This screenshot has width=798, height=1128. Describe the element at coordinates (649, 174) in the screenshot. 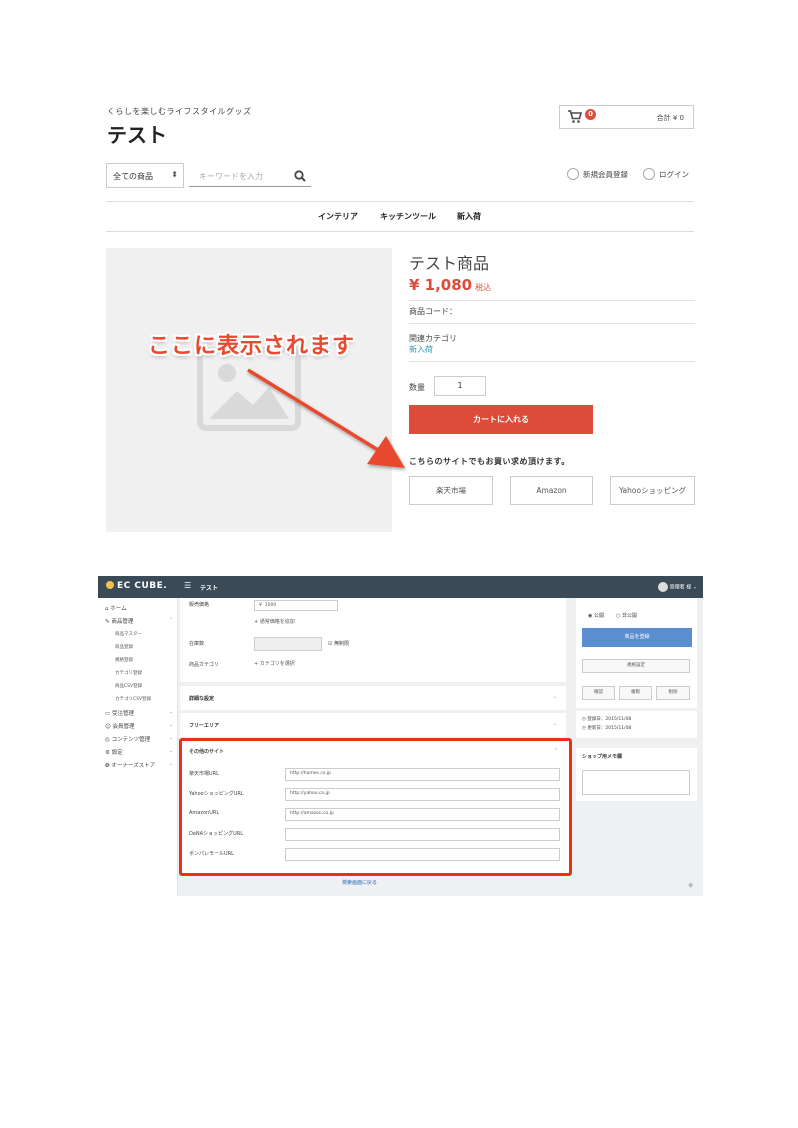

I see `lock-icon` at that location.